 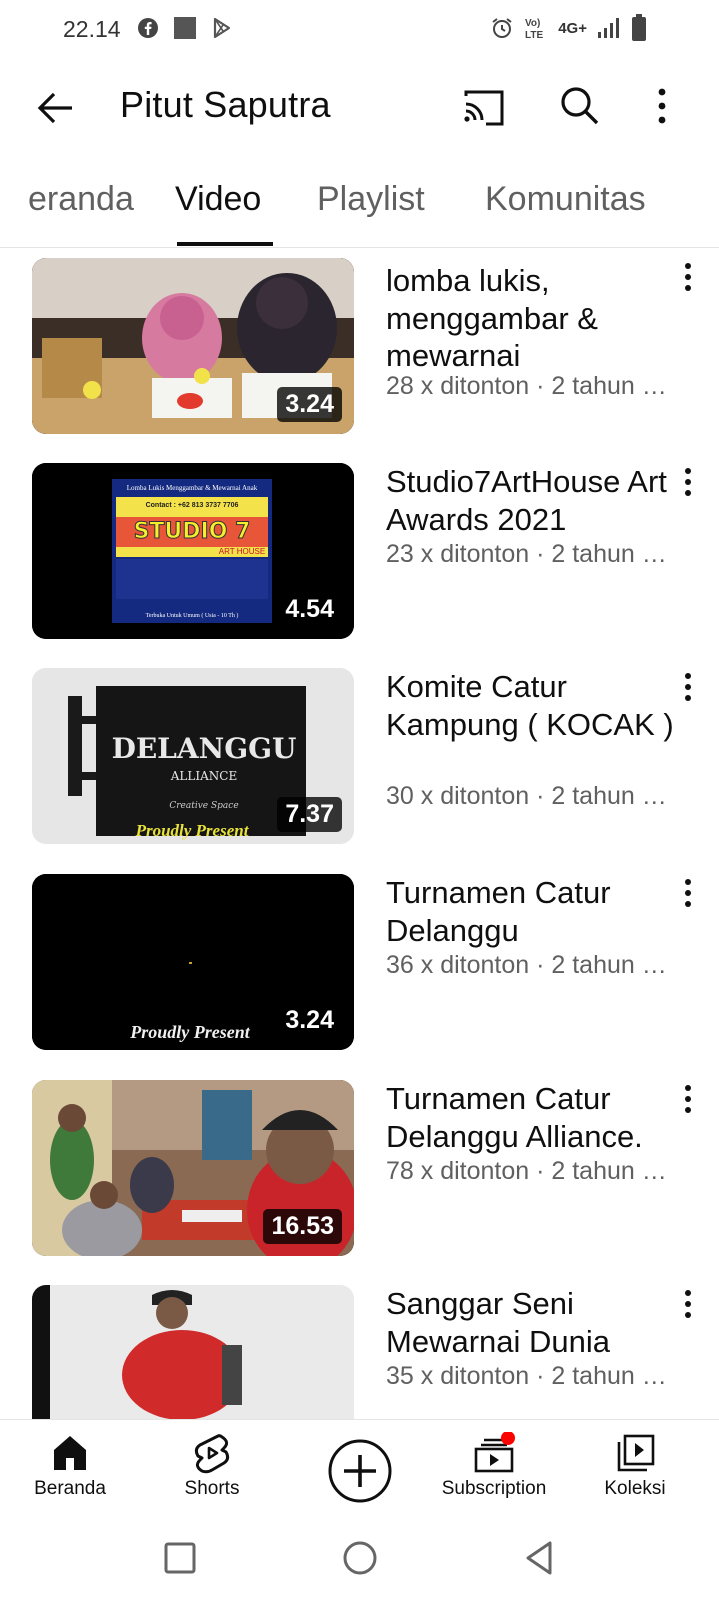 I want to click on cast-icon, so click(x=484, y=108).